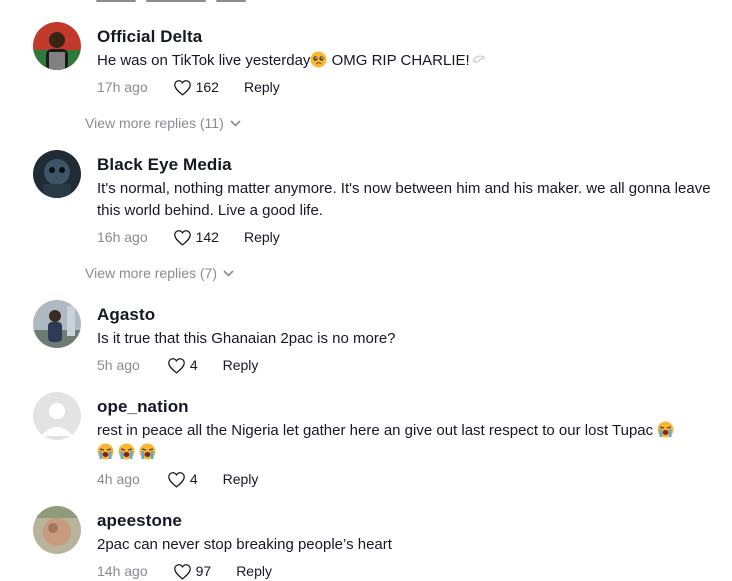 The height and width of the screenshot is (581, 732). Describe the element at coordinates (154, 123) in the screenshot. I see `view-more-replies-label: View more replies (11)` at that location.